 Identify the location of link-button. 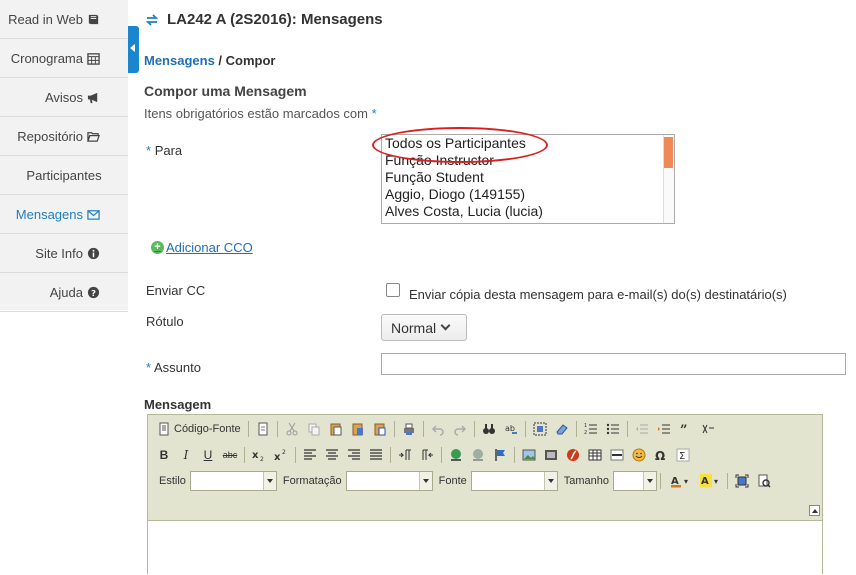
(456, 455).